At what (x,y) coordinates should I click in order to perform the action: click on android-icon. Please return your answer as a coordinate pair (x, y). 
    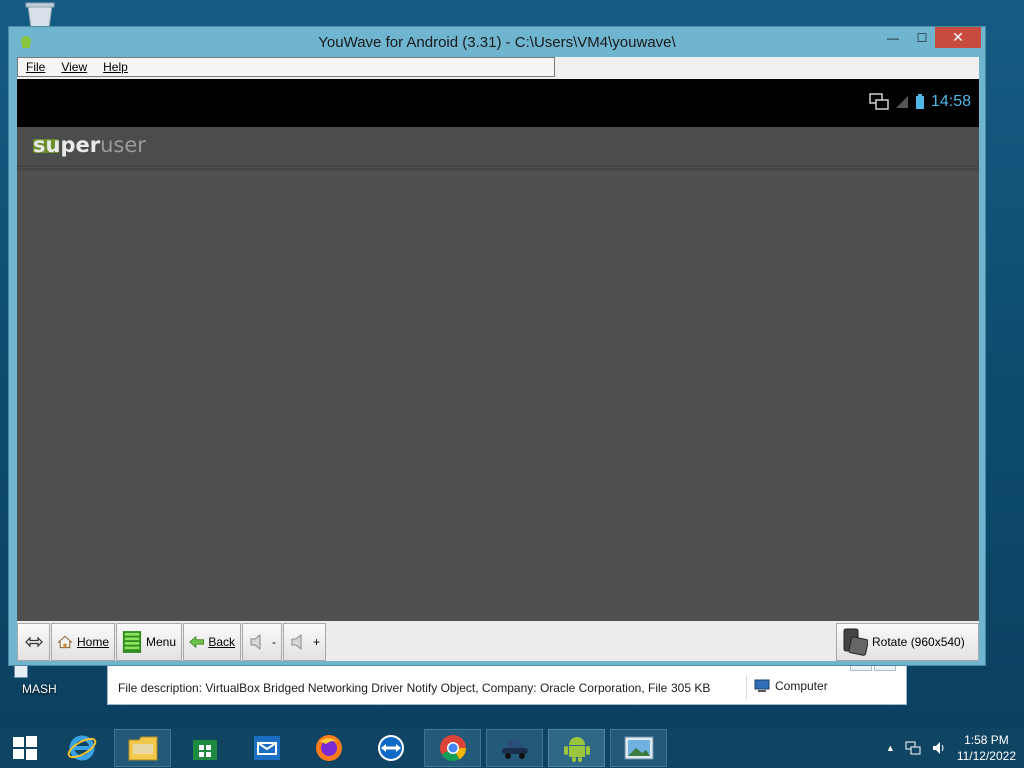
    Looking at the image, I should click on (576, 749).